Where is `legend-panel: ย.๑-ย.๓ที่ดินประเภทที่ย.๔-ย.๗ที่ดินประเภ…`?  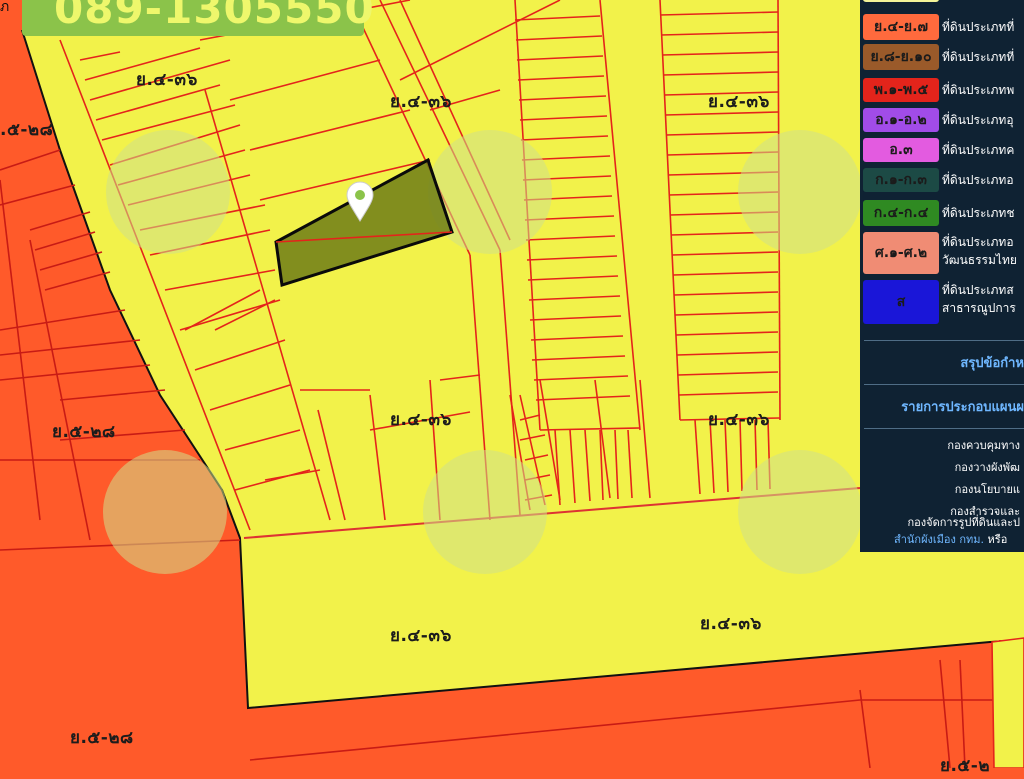
legend-panel: ย.๑-ย.๓ที่ดินประเภทที่ย.๔-ย.๗ที่ดินประเภ… is located at coordinates (942, 276).